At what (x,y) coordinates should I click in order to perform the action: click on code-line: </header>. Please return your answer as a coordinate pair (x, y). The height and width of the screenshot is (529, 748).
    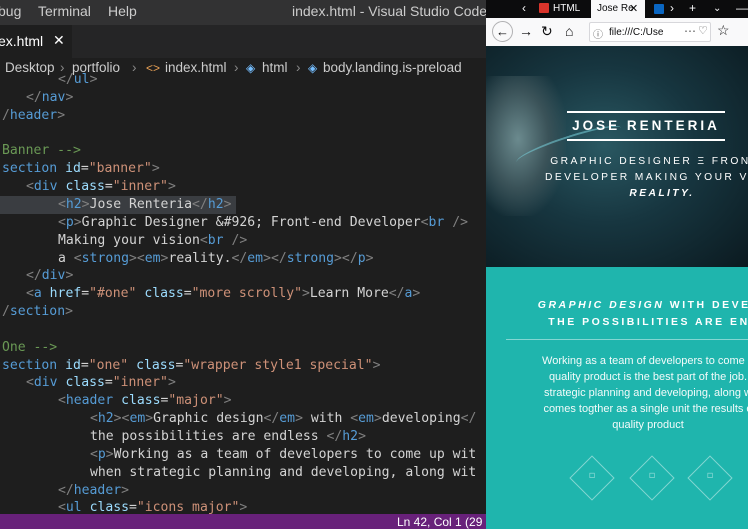
    Looking at the image, I should click on (243, 491).